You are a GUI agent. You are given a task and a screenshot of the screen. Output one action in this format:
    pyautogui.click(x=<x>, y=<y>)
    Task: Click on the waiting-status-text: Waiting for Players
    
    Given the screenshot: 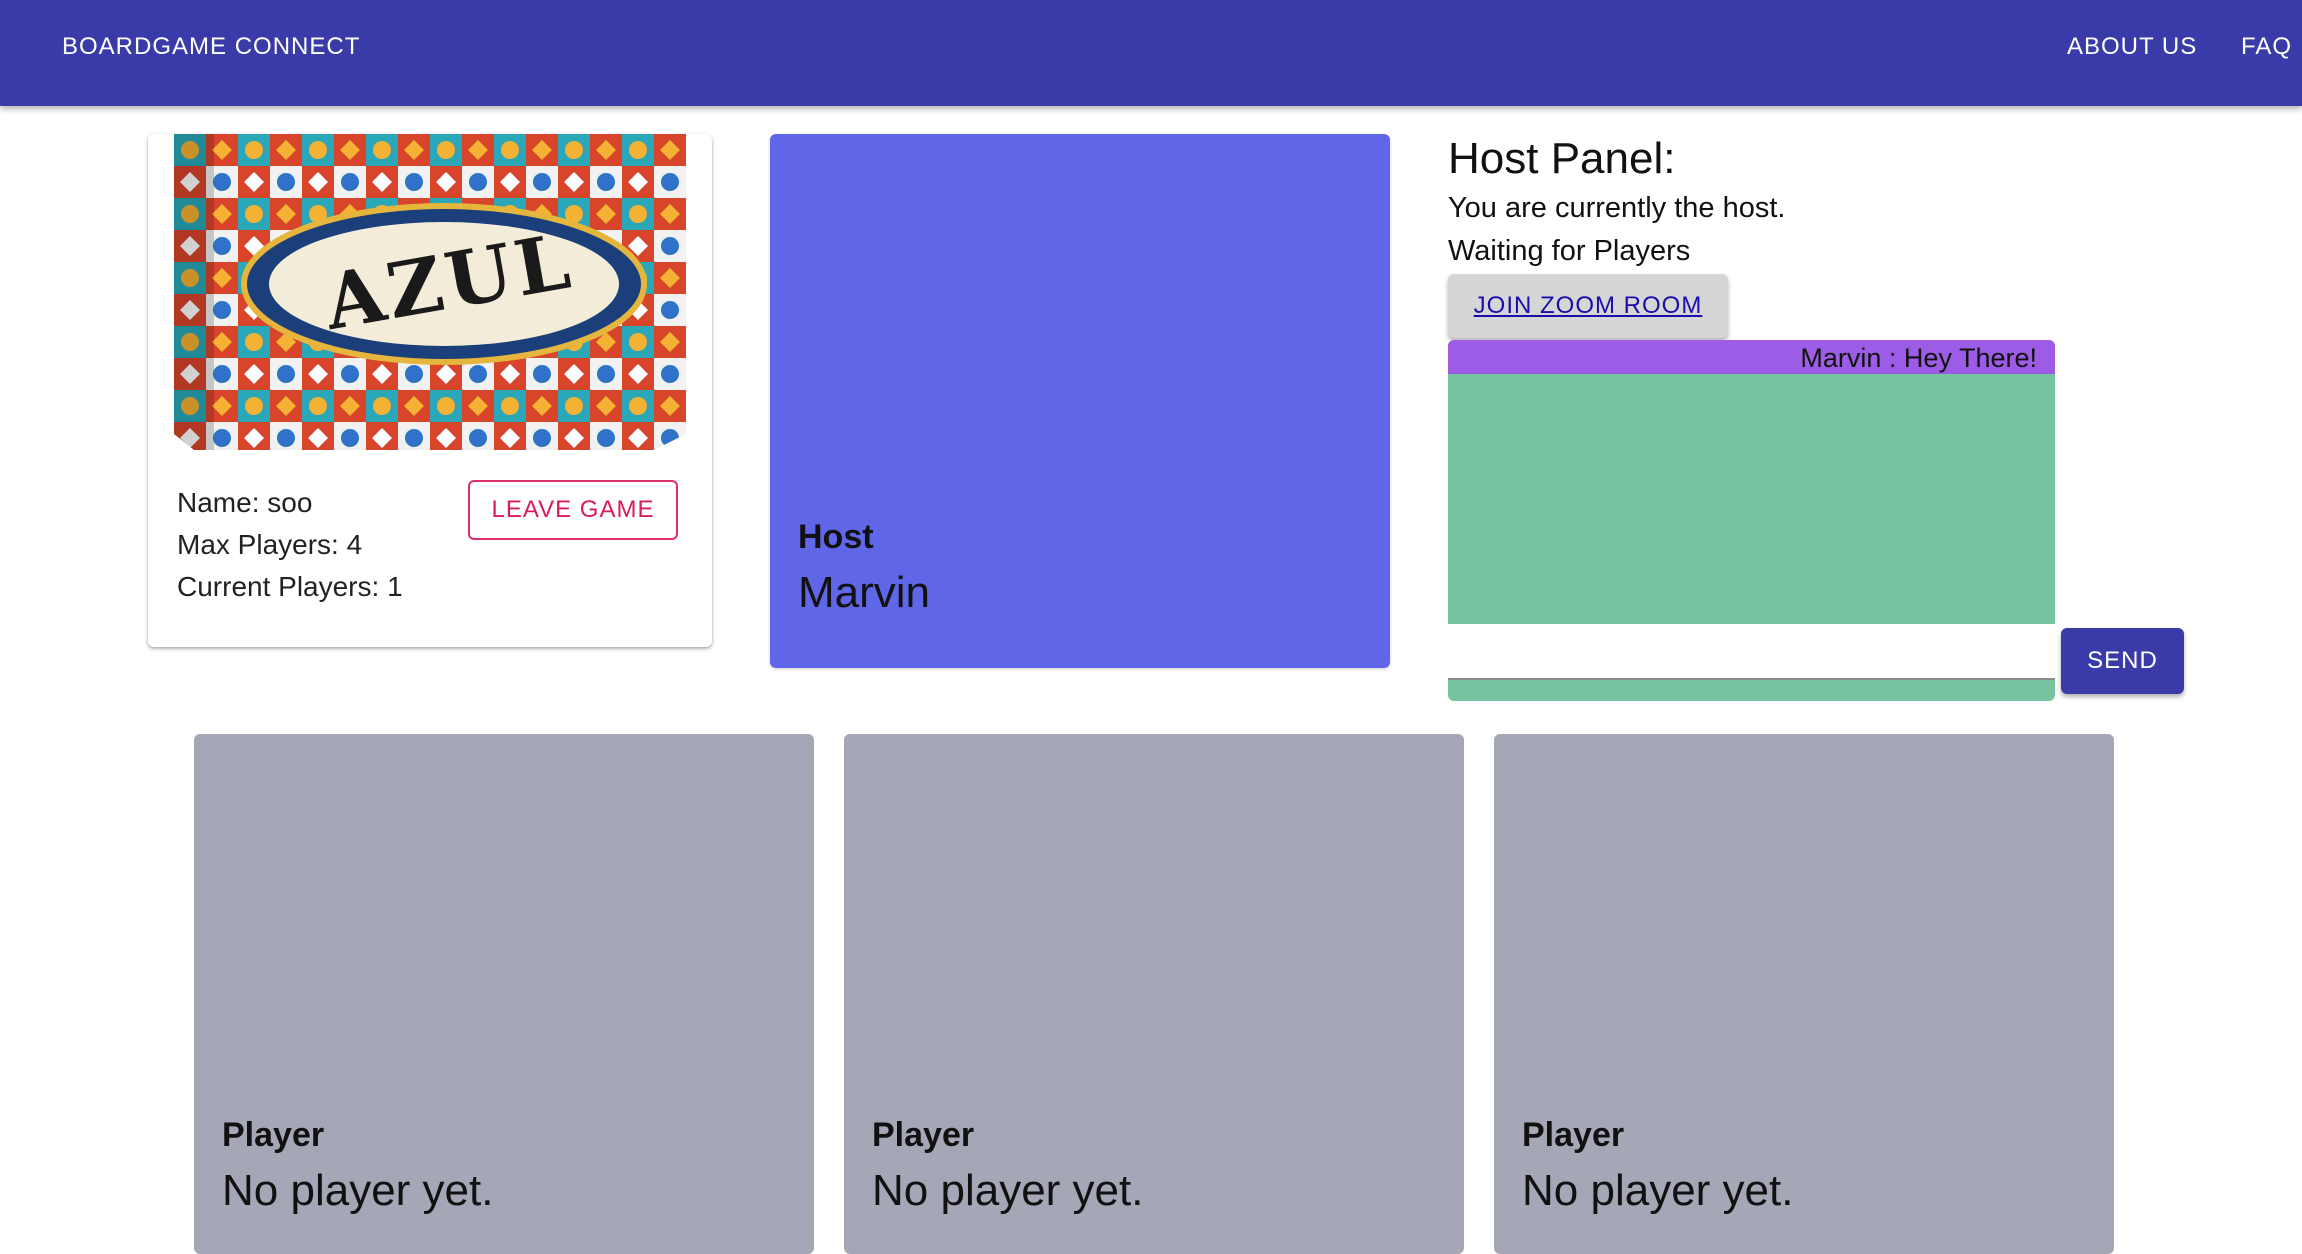 What is the action you would take?
    pyautogui.click(x=1569, y=251)
    